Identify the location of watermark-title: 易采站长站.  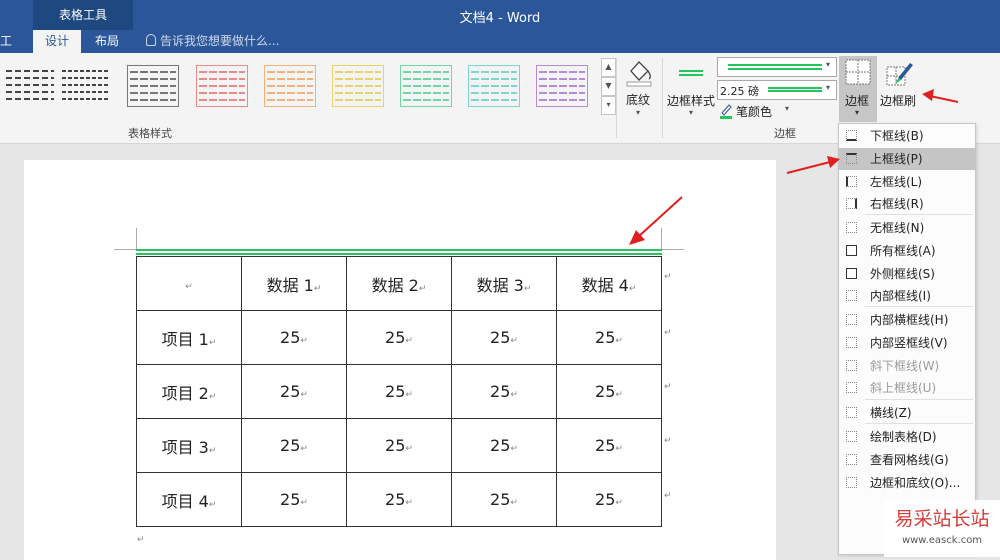
(942, 519).